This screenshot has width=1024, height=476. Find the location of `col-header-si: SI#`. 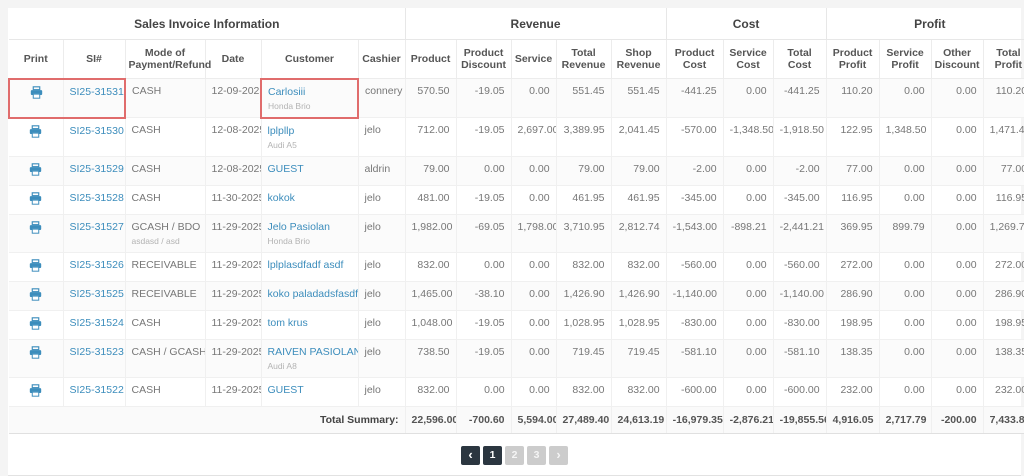

col-header-si: SI# is located at coordinates (94, 59).